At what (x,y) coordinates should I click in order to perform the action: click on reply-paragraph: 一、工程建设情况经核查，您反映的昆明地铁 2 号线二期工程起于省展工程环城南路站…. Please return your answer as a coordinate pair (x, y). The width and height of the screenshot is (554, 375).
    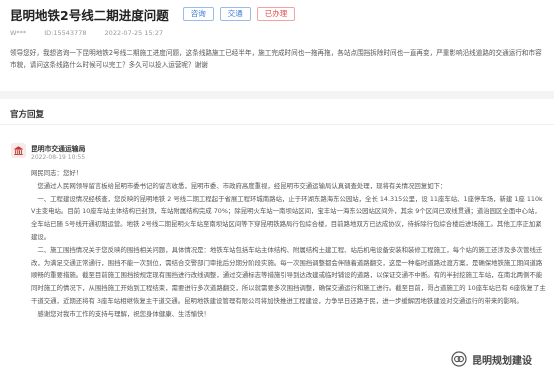
    Looking at the image, I should click on (287, 217).